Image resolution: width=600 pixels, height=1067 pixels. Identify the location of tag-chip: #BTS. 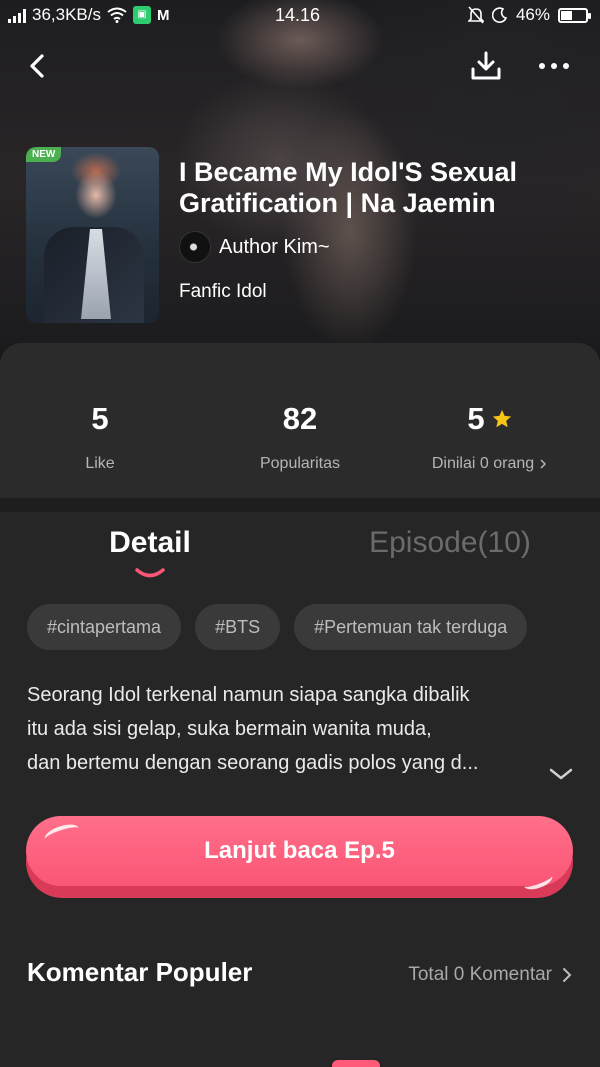
(238, 627).